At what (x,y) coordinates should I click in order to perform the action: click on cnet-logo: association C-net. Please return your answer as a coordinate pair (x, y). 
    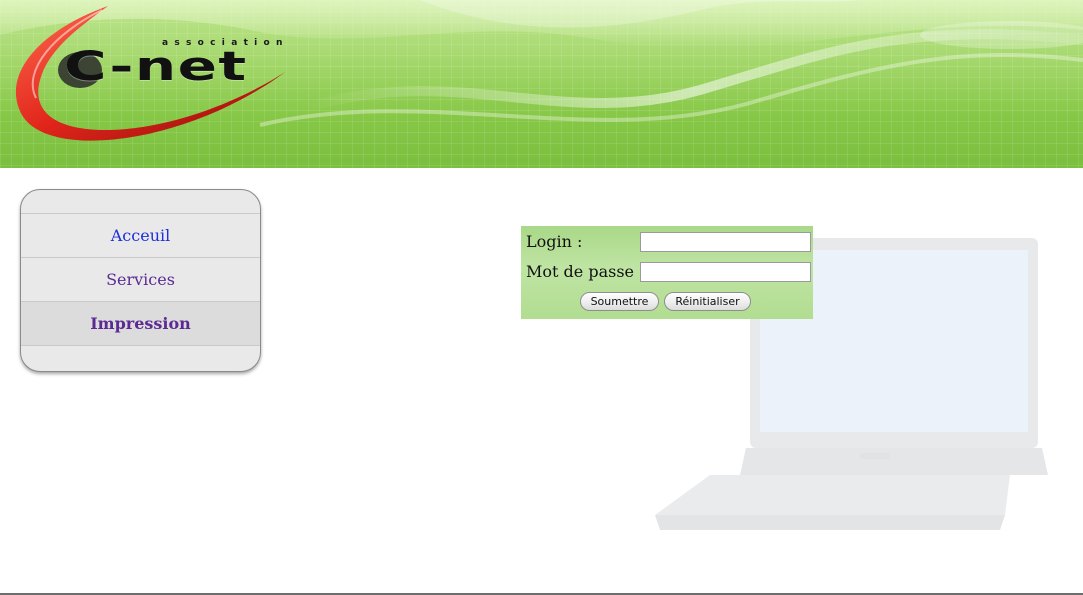
    Looking at the image, I should click on (160, 84).